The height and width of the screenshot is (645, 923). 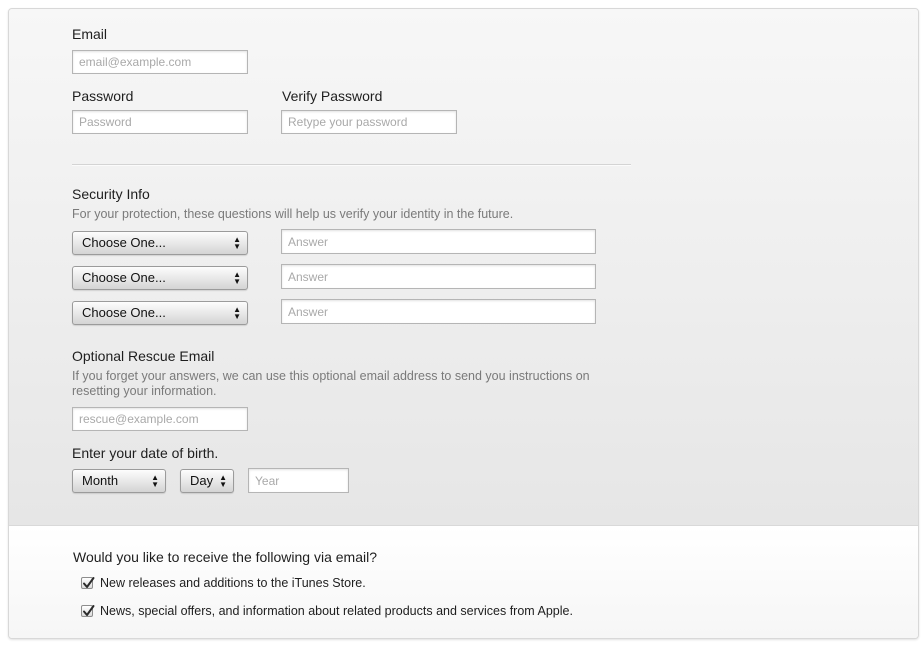 I want to click on birth-month-select: Month ▲ ▼, so click(x=119, y=481).